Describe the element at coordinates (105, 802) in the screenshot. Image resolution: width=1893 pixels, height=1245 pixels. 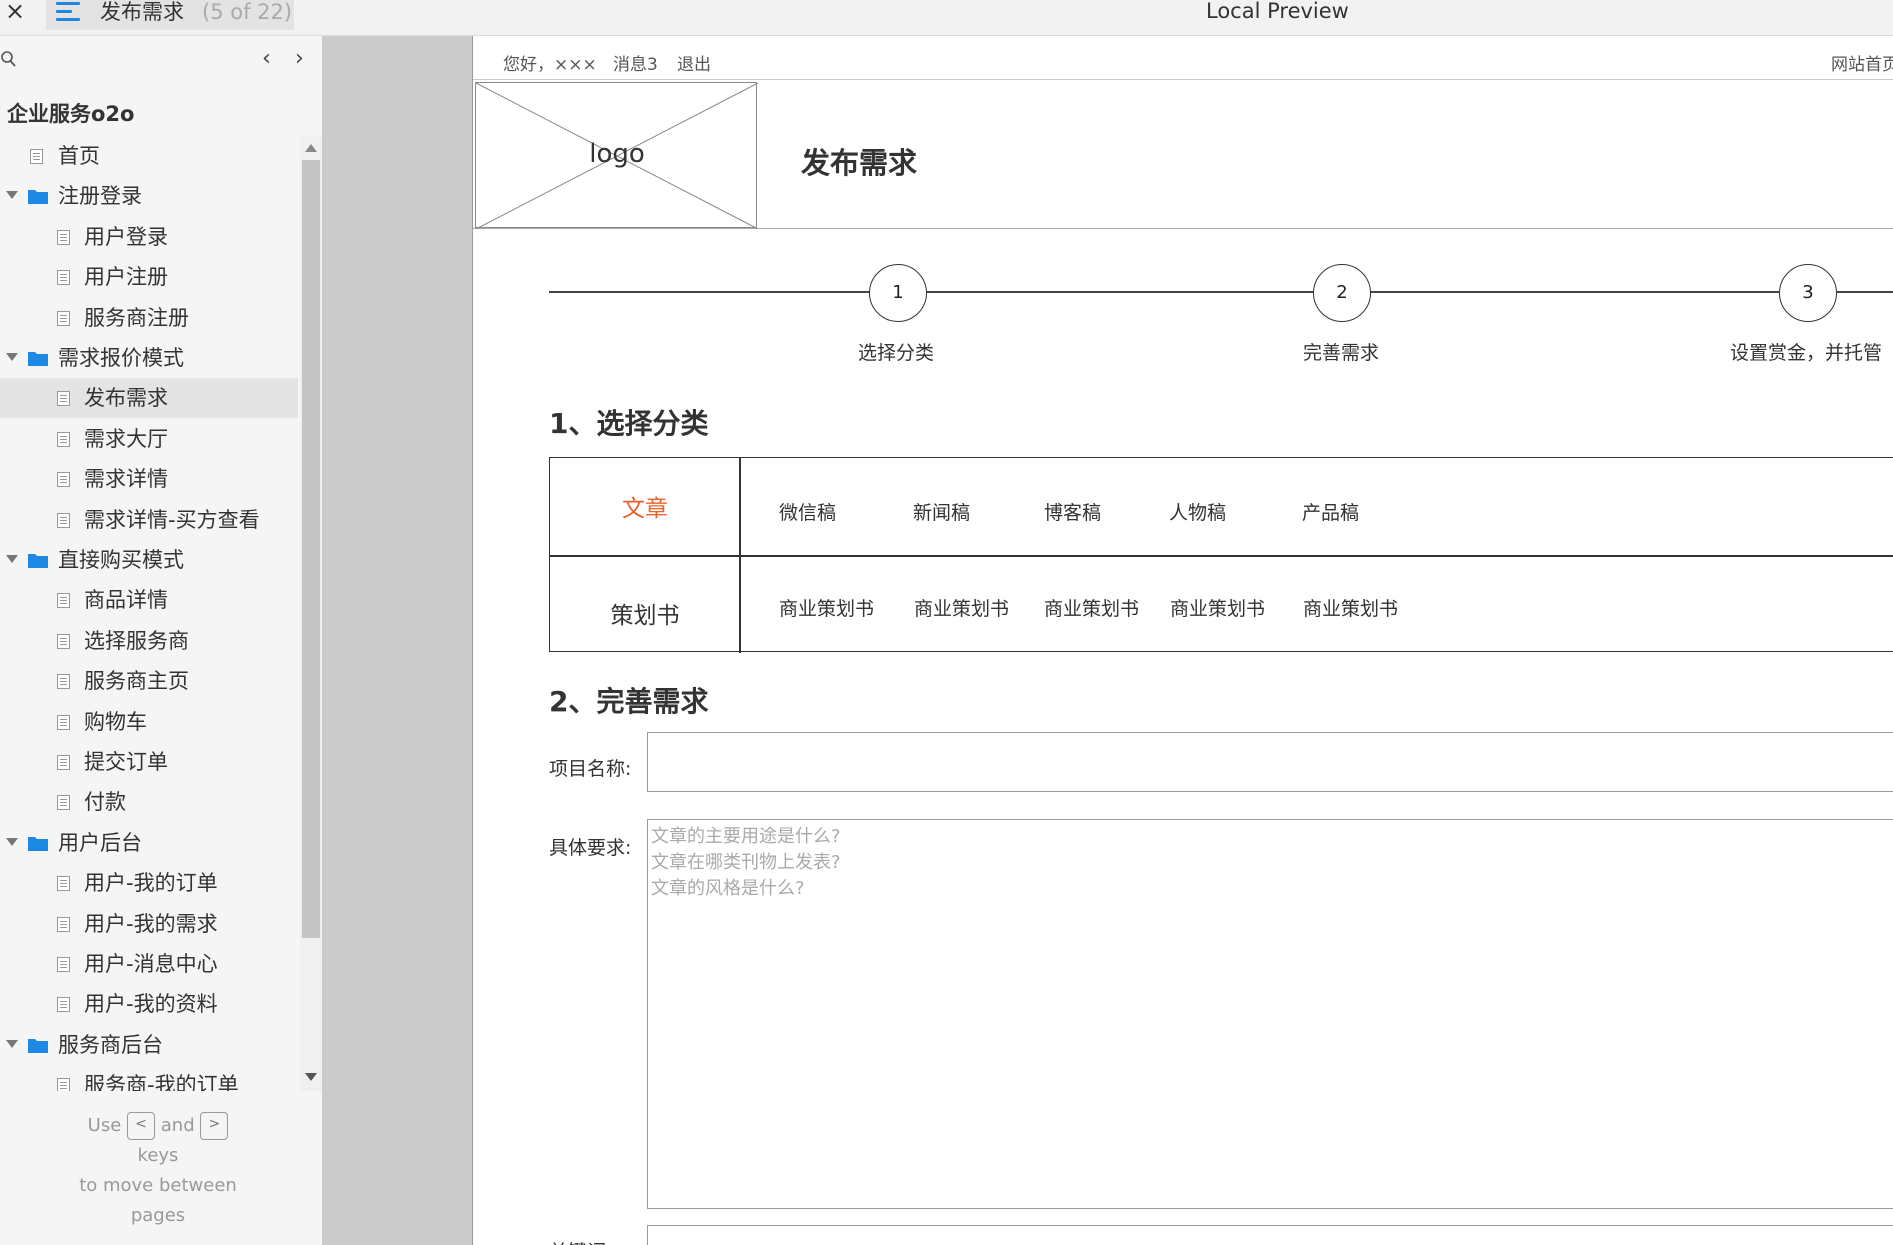
I see `tree-item-label: 付款` at that location.